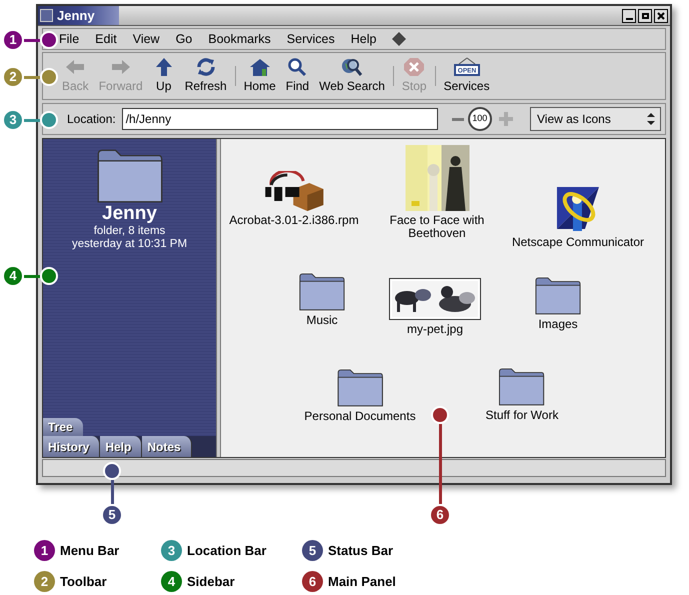  What do you see at coordinates (297, 76) in the screenshot?
I see `toolbar-button: Find` at bounding box center [297, 76].